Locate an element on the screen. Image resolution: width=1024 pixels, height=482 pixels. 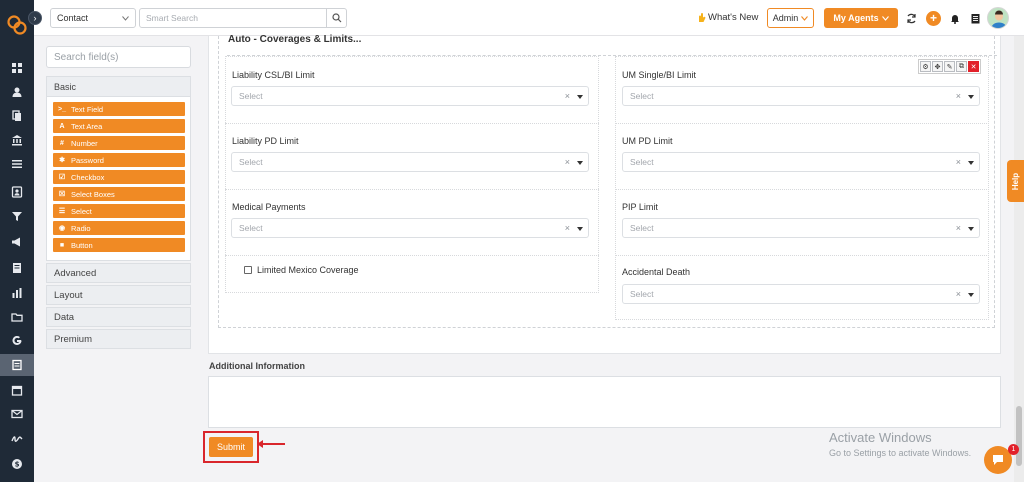
copy-icon: ⧉ is located at coordinates (961, 66).